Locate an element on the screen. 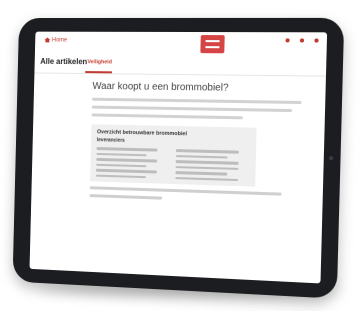  supplier-list-grid is located at coordinates (173, 164).